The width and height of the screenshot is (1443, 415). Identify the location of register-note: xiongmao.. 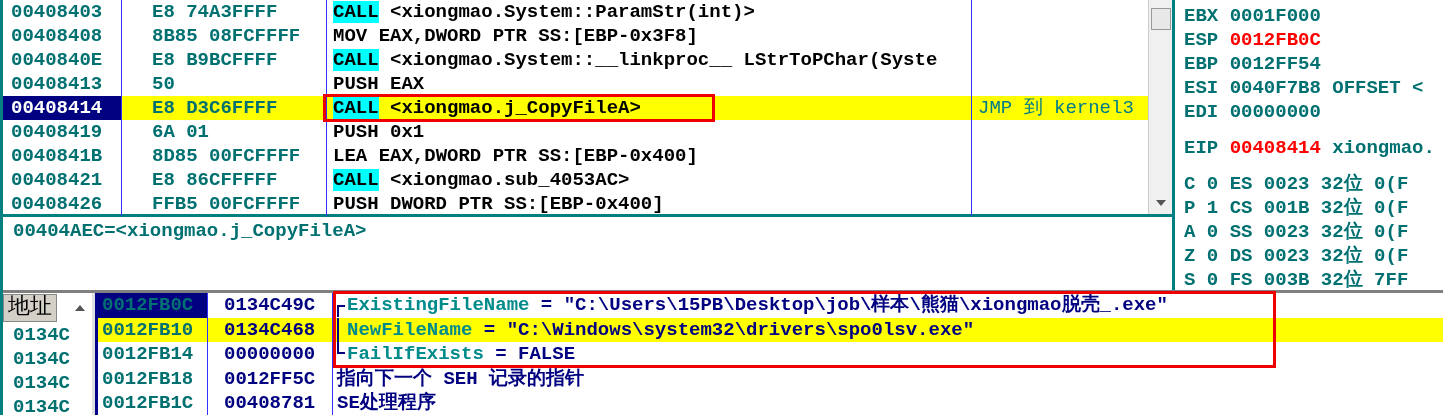
(1383, 148).